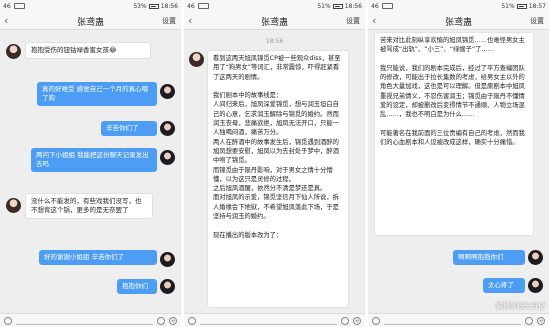 The width and height of the screenshot is (550, 327). What do you see at coordinates (90, 6) in the screenshot?
I see `status-bar: 46 53% 18:56` at bounding box center [90, 6].